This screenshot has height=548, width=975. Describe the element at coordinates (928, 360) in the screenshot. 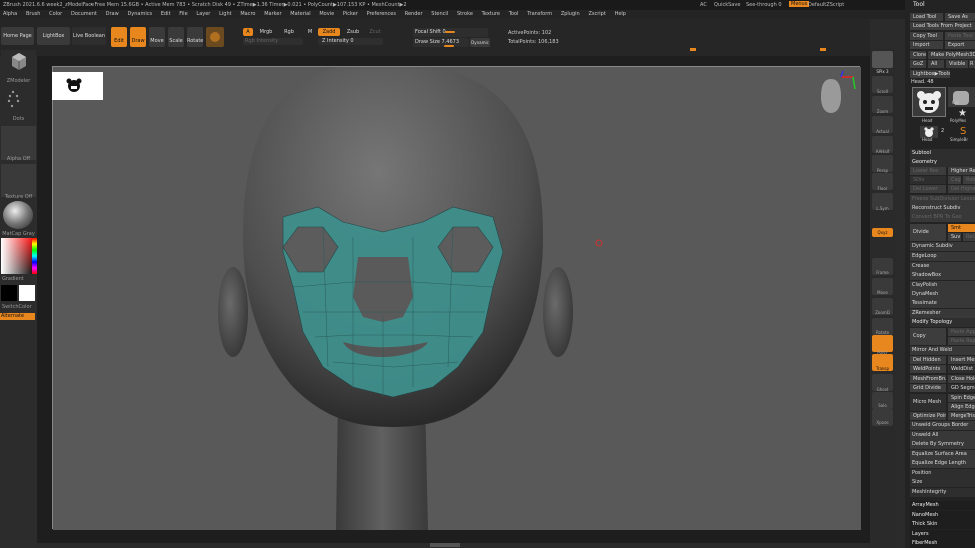

I see `del-hidden-button: Del Hidden` at that location.